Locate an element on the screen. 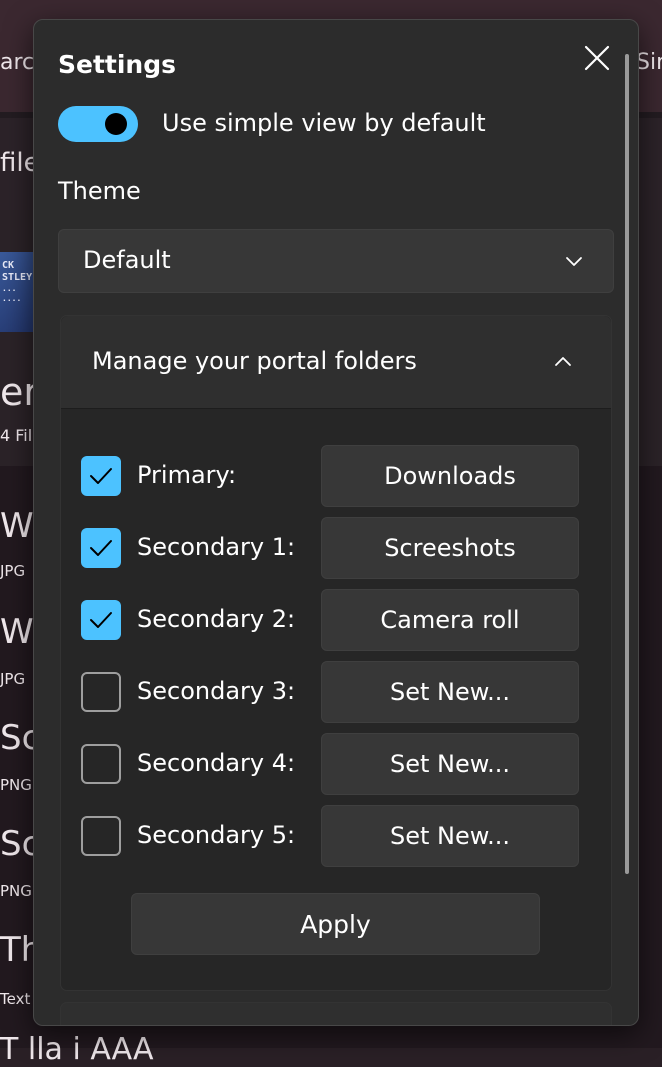 Image resolution: width=662 pixels, height=1067 pixels. secondary-2-label: Secondary 2: is located at coordinates (216, 619).